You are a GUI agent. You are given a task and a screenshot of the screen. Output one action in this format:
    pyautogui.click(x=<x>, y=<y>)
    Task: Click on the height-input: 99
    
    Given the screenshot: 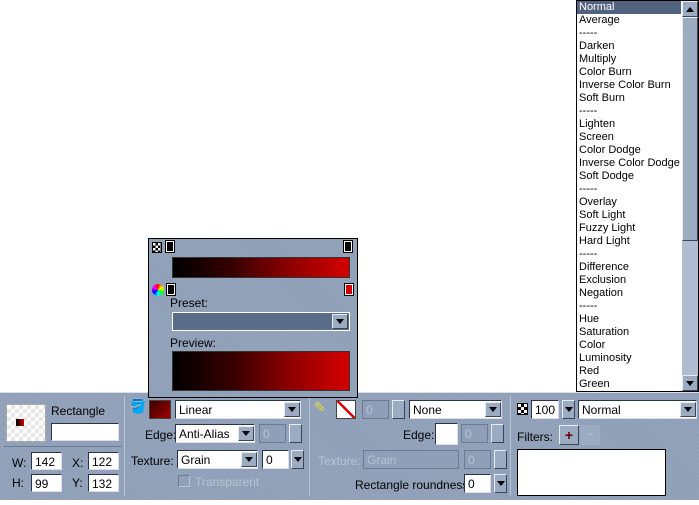 What is the action you would take?
    pyautogui.click(x=46, y=483)
    